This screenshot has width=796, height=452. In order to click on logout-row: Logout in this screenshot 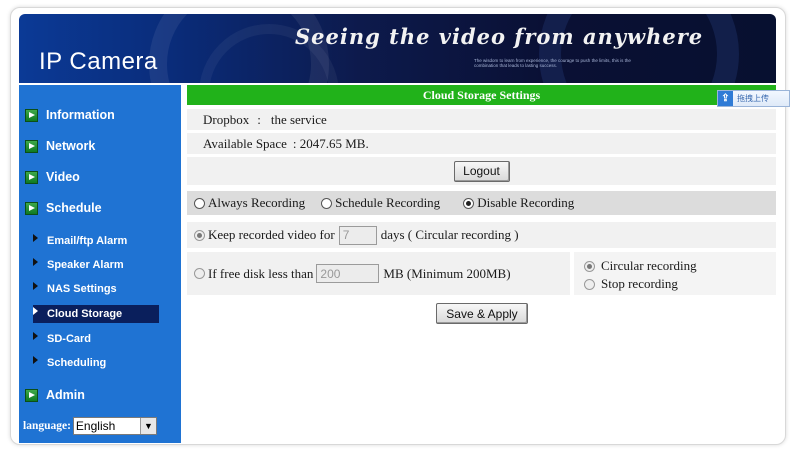, I will do `click(481, 171)`.